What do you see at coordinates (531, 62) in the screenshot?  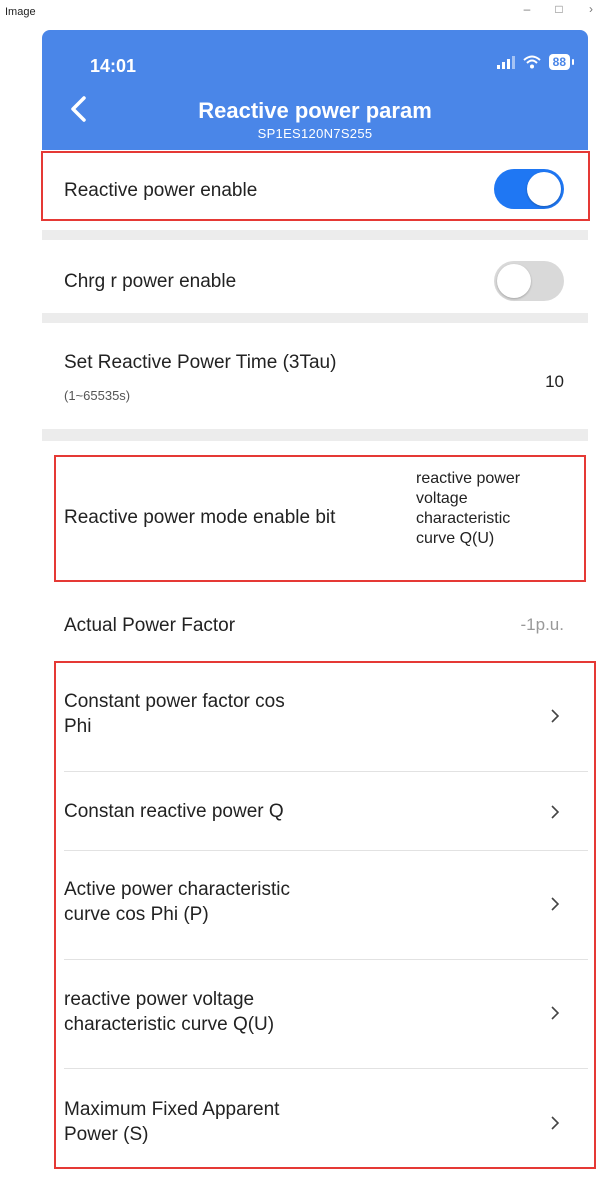 I see `wifi-icon` at bounding box center [531, 62].